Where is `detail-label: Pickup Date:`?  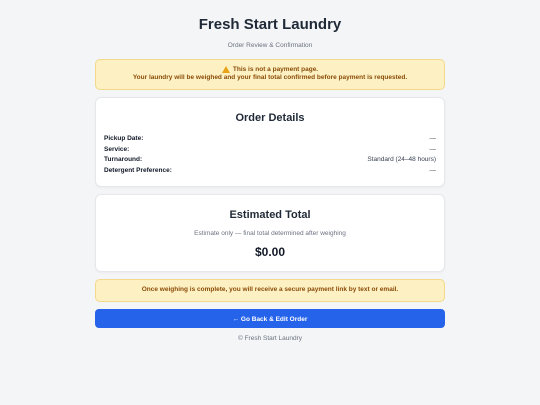
detail-label: Pickup Date: is located at coordinates (124, 138).